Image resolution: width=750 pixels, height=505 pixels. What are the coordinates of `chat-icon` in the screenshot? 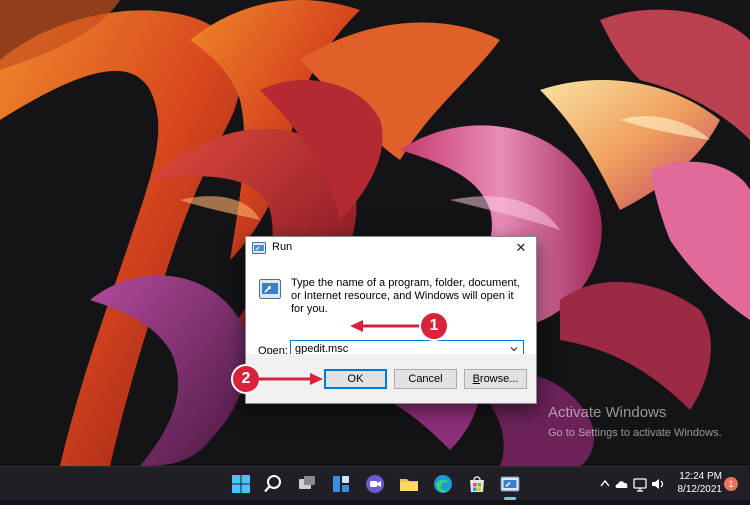 It's located at (375, 484).